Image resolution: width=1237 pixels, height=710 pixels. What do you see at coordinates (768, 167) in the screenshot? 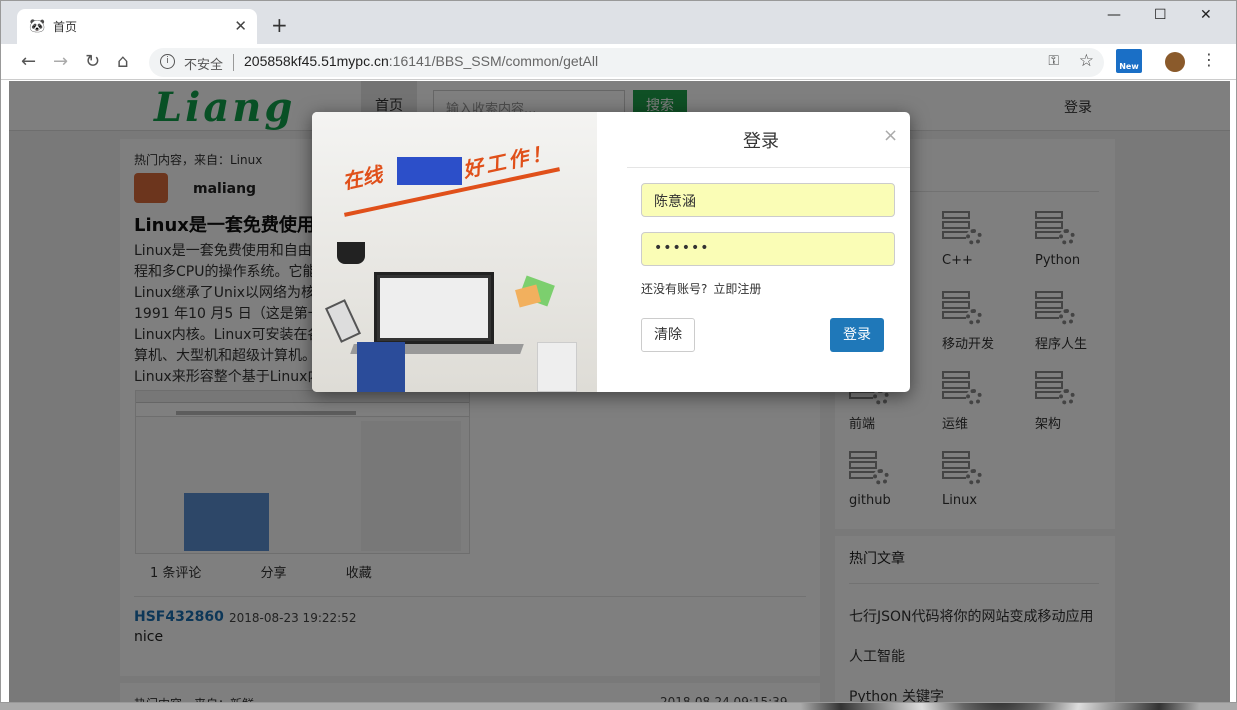
I see `modal-divider` at bounding box center [768, 167].